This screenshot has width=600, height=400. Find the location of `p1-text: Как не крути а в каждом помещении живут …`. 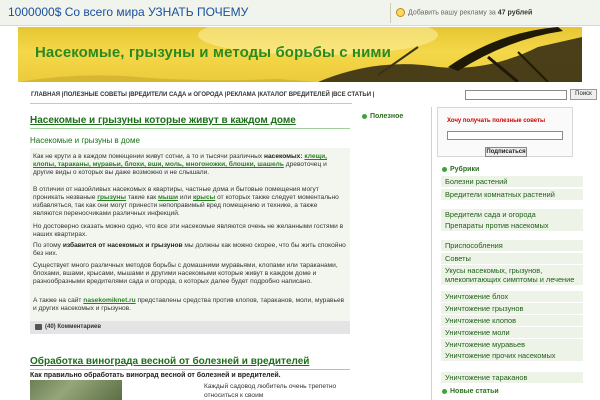

p1-text: Как не крути а в каждом помещении живут … is located at coordinates (148, 156).